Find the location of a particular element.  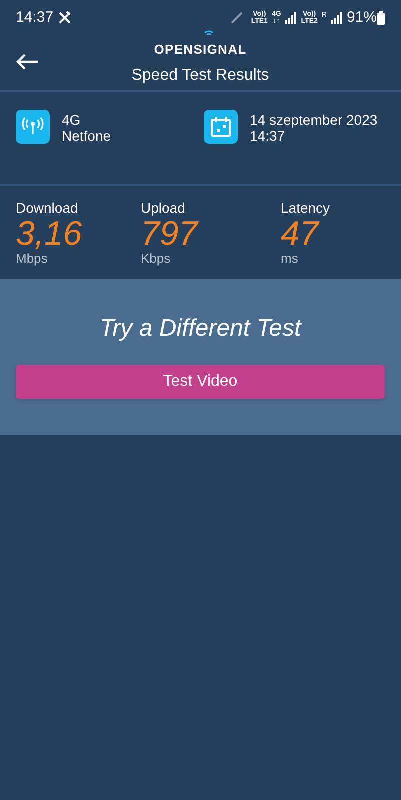

test-time: 14:37 is located at coordinates (268, 136).